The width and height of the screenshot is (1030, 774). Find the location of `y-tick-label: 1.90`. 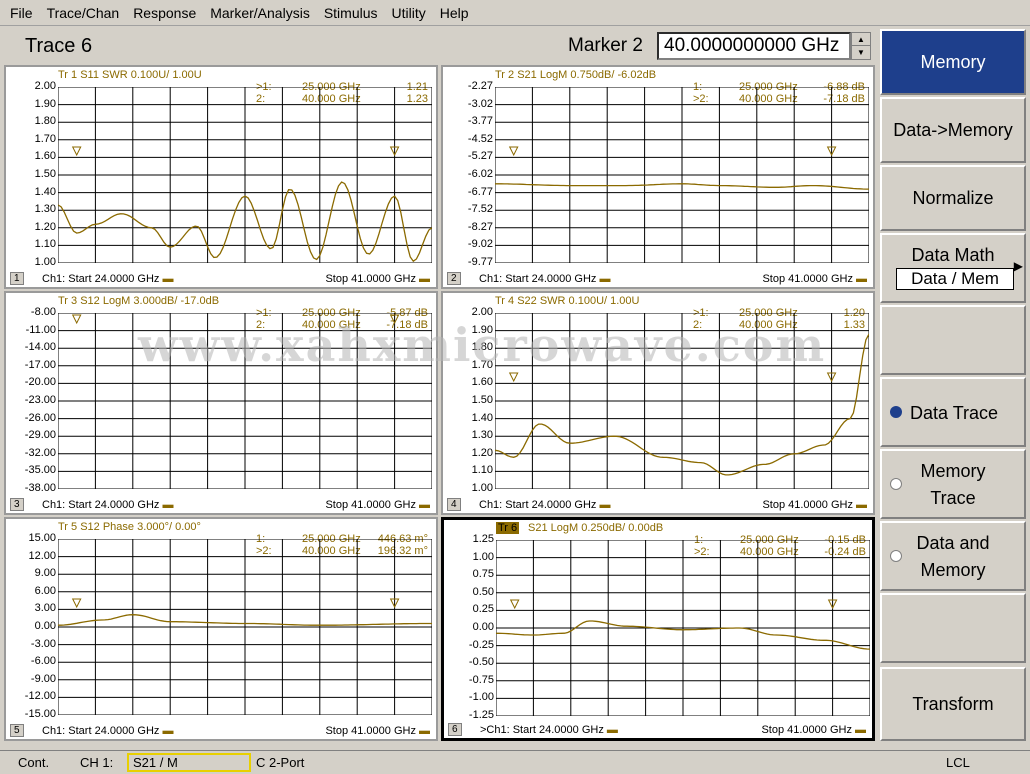

y-tick-label: 1.90 is located at coordinates (482, 329).